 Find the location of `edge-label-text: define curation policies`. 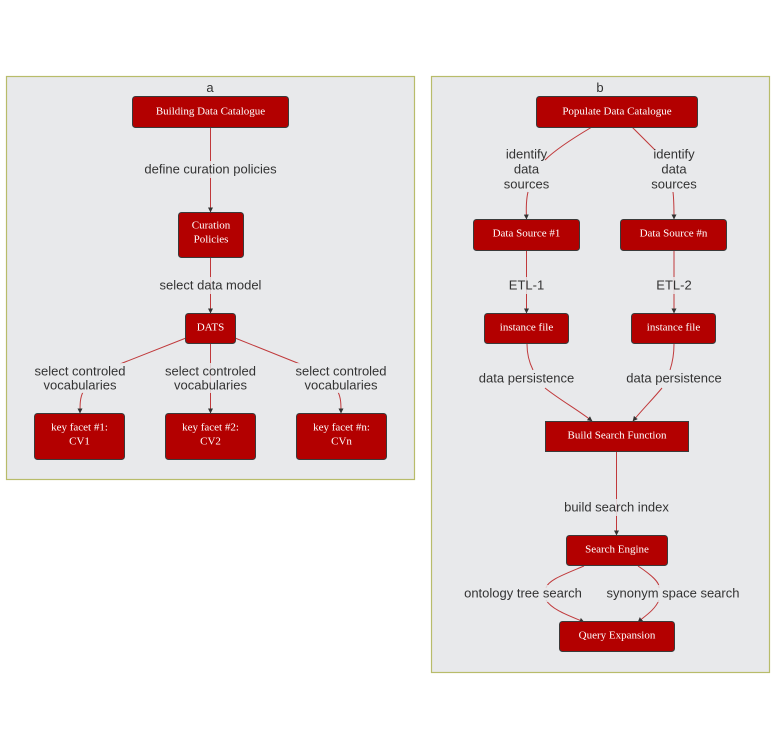

edge-label-text: define curation policies is located at coordinates (210, 168).